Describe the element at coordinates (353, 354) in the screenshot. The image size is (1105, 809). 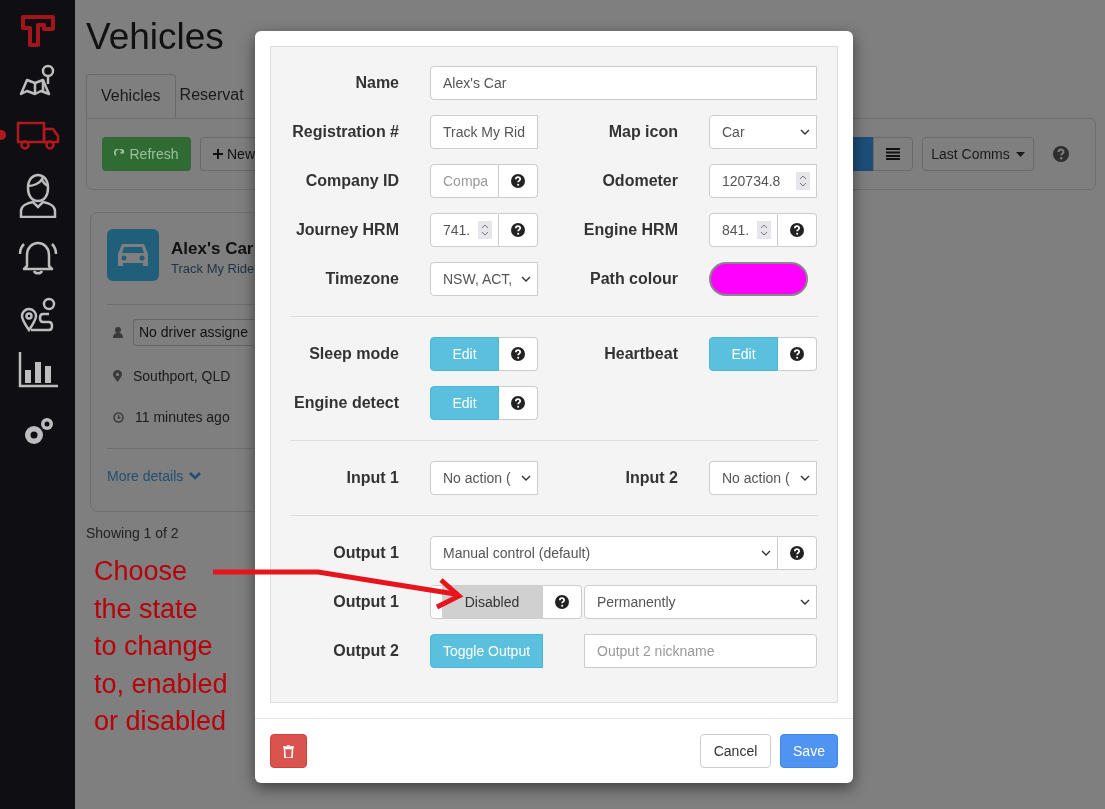
I see `field-label: Sleep mode` at that location.